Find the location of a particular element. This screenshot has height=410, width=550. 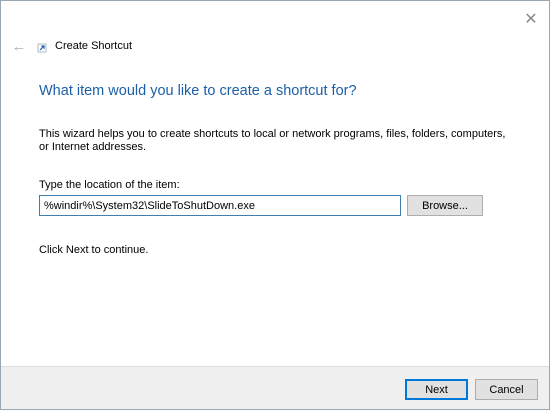

continue-instruction: Click Next to continue. is located at coordinates (94, 250).